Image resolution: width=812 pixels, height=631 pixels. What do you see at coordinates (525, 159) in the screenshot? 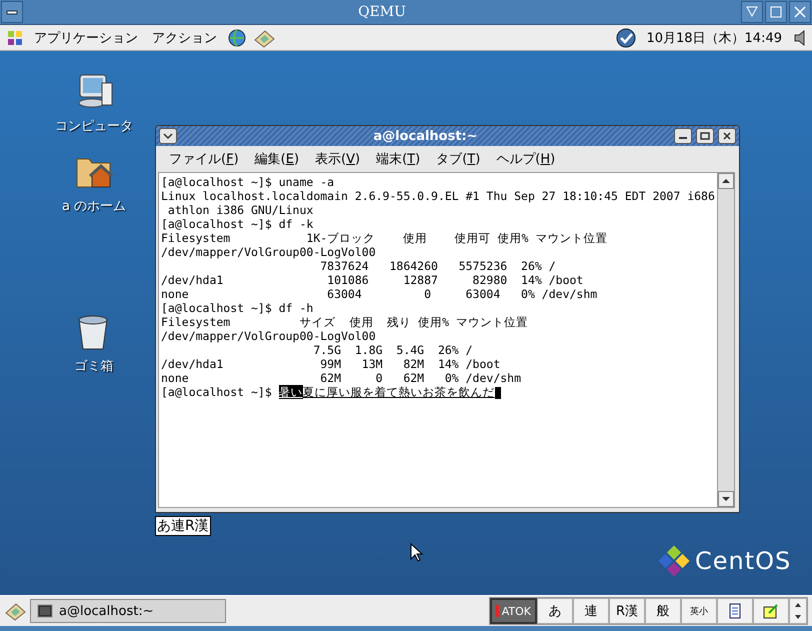
I see `menu-item: ヘルプ(H)` at bounding box center [525, 159].